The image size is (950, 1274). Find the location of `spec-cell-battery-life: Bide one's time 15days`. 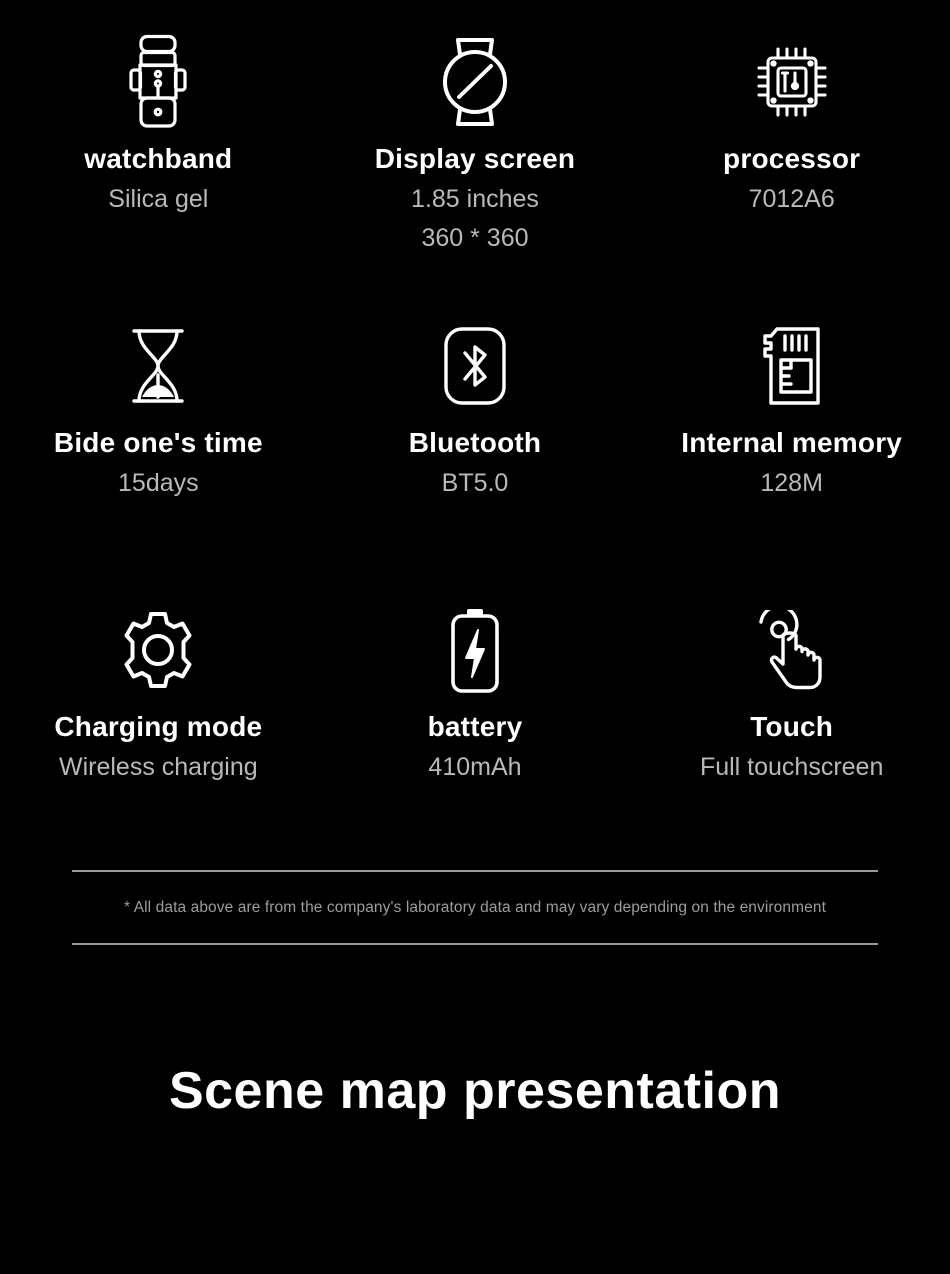

spec-cell-battery-life: Bide one's time 15days is located at coordinates (158, 440).